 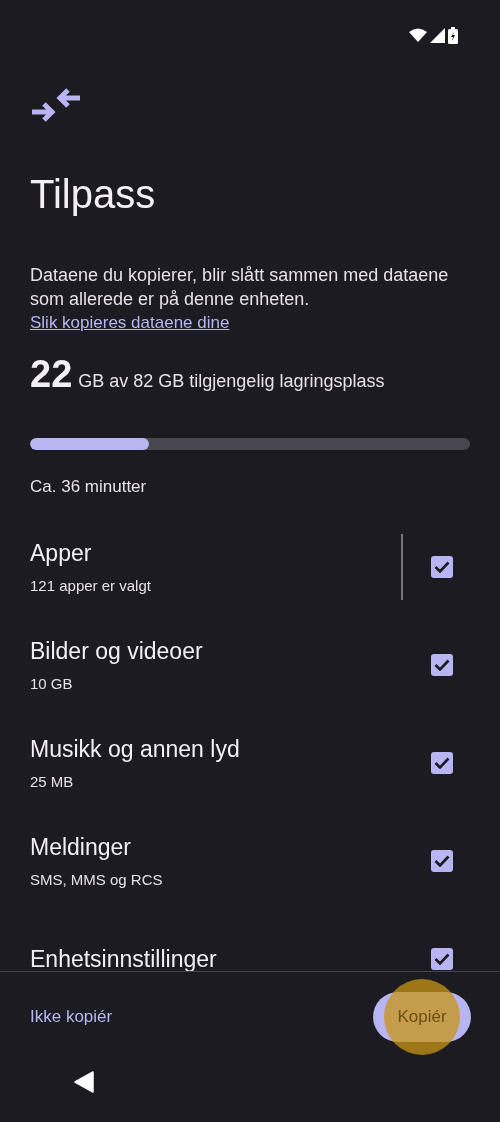 What do you see at coordinates (135, 749) in the screenshot?
I see `item-title: Musikk og annen lyd` at bounding box center [135, 749].